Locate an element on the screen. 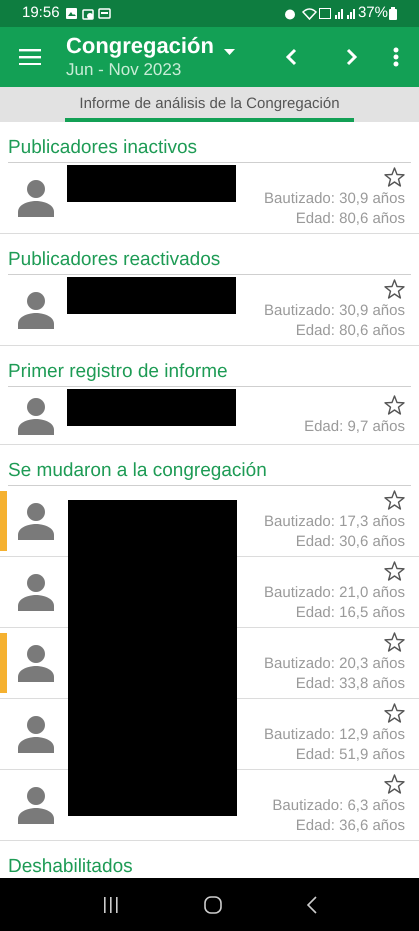 The image size is (419, 931). detail-text: Bautizado: 17,3 años is located at coordinates (334, 522).